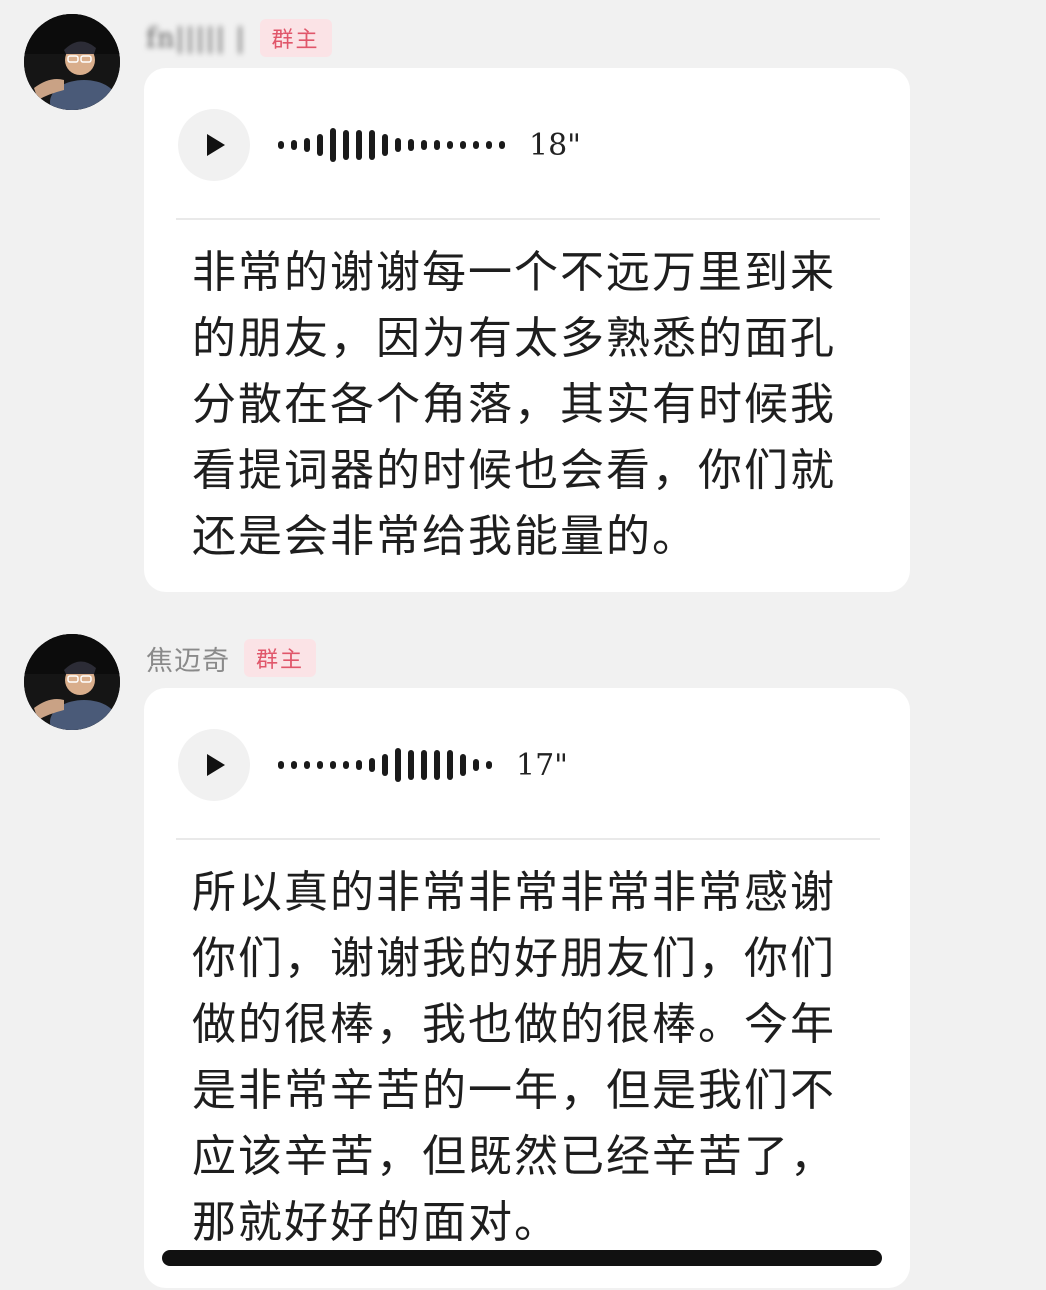 The image size is (1046, 1290). Describe the element at coordinates (522, 1258) in the screenshot. I see `home-indicator` at that location.